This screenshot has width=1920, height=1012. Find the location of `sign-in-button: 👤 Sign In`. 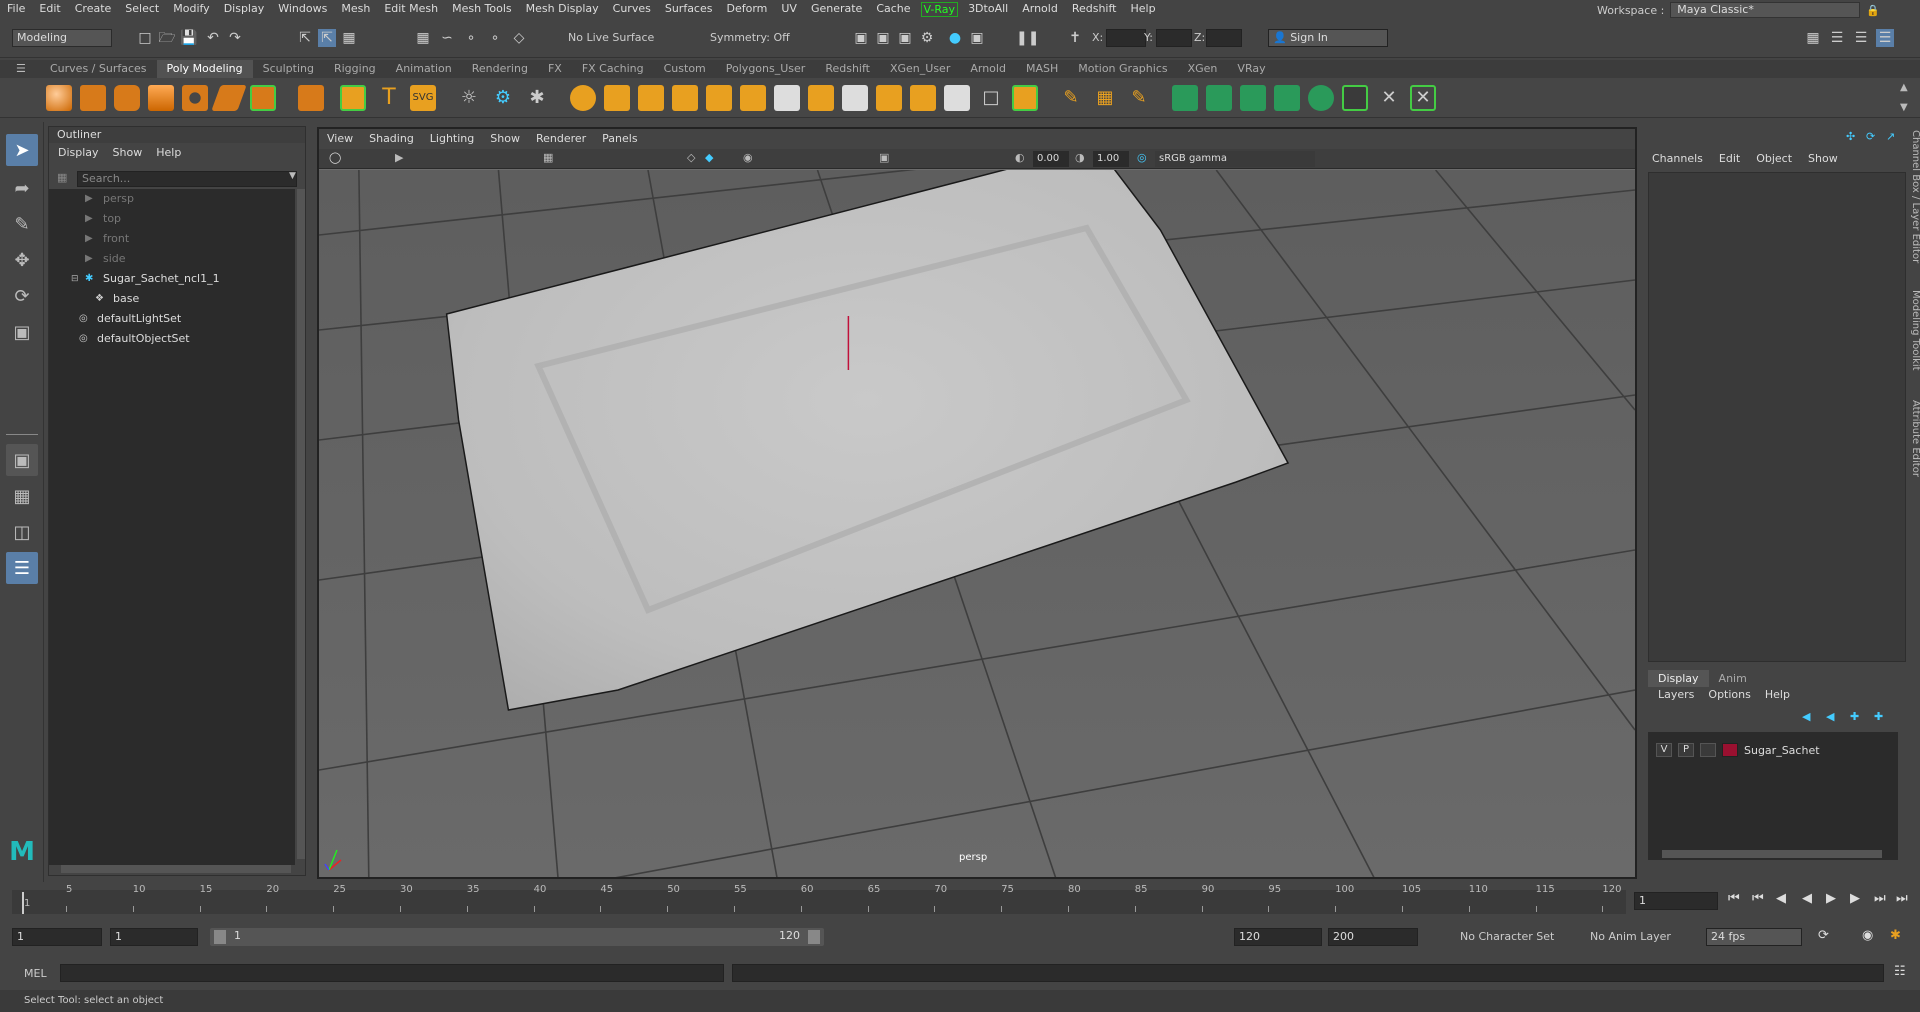

sign-in-button: 👤 Sign In is located at coordinates (1328, 38).